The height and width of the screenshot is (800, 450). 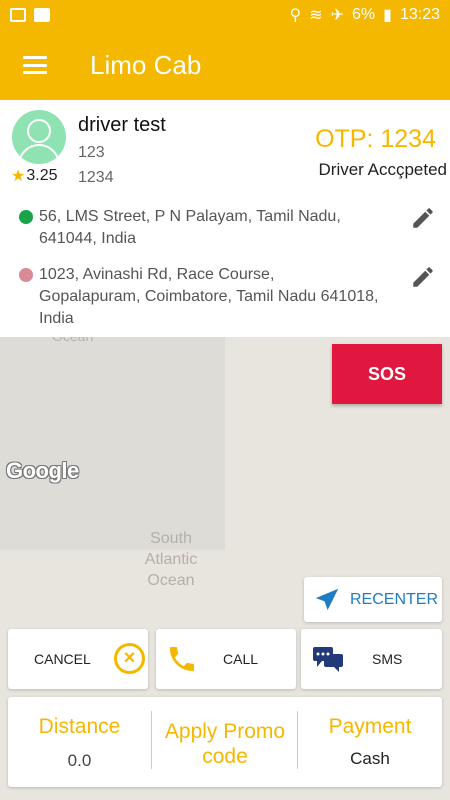 I want to click on edit-drop-icon, so click(x=423, y=277).